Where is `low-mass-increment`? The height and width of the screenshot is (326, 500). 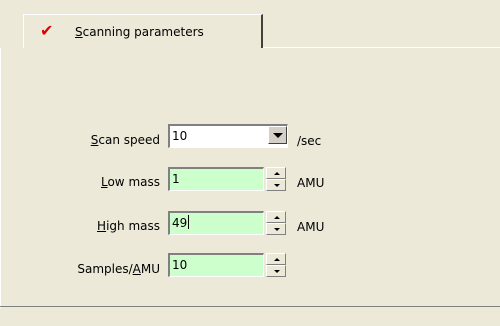
low-mass-increment is located at coordinates (276, 173).